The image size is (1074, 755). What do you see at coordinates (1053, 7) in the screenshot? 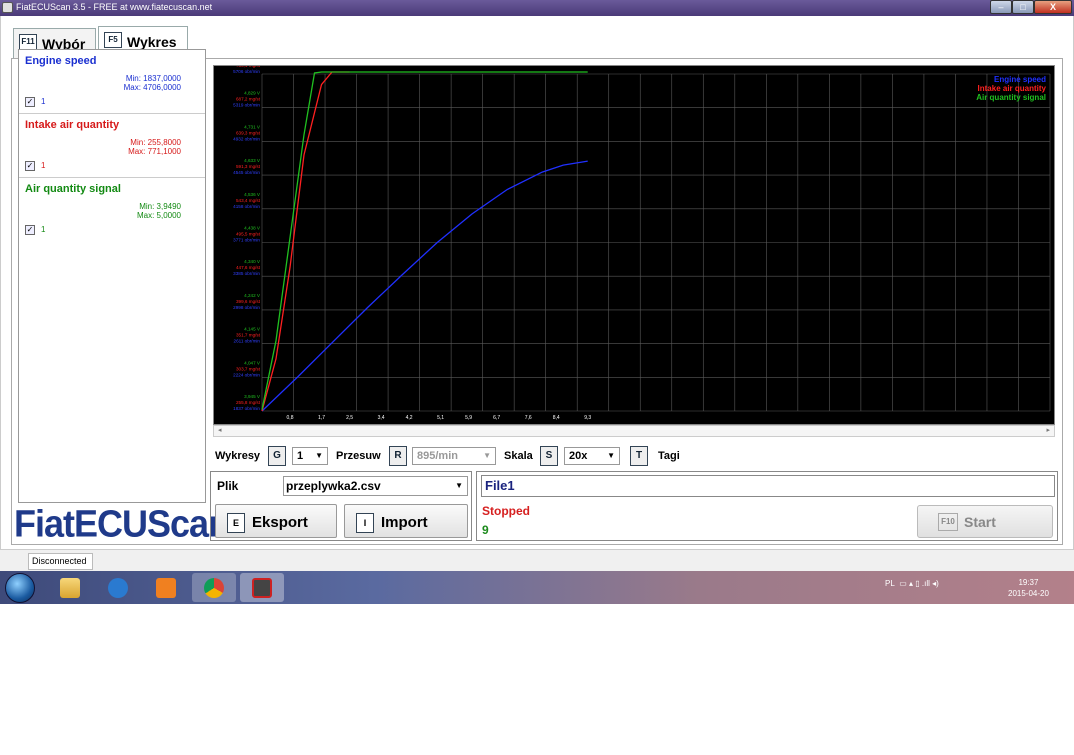
I see `close-button: X` at bounding box center [1053, 7].